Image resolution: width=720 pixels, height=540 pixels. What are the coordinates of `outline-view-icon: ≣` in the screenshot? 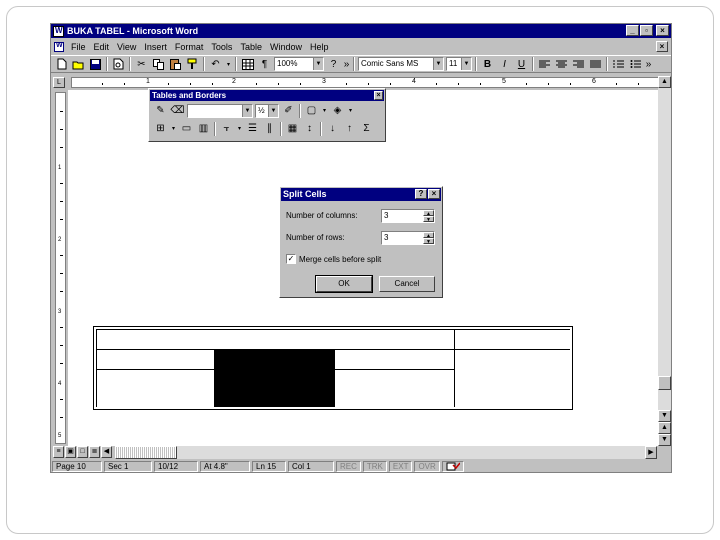 It's located at (94, 452).